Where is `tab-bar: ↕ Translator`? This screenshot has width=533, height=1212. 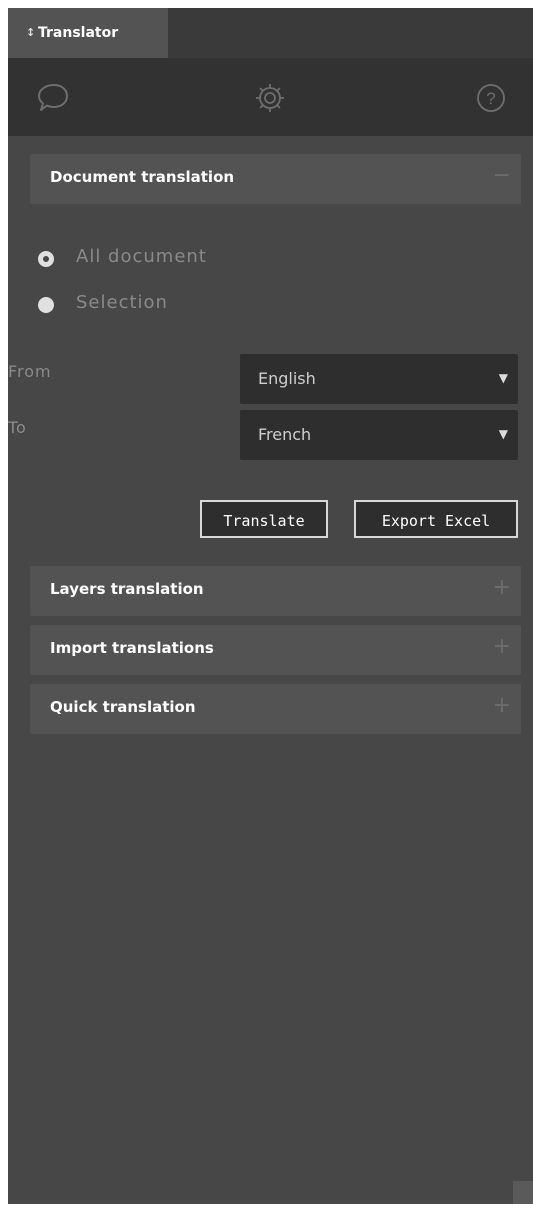
tab-bar: ↕ Translator is located at coordinates (270, 33).